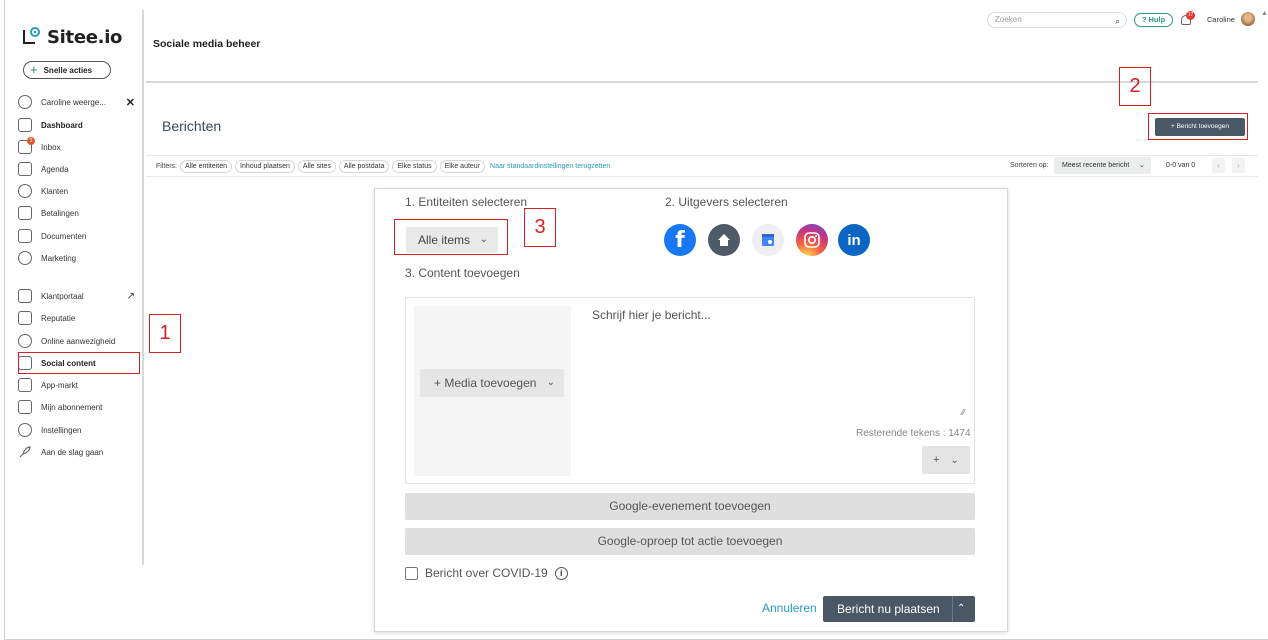 Image resolution: width=1268 pixels, height=640 pixels. I want to click on avatar, so click(1248, 19).